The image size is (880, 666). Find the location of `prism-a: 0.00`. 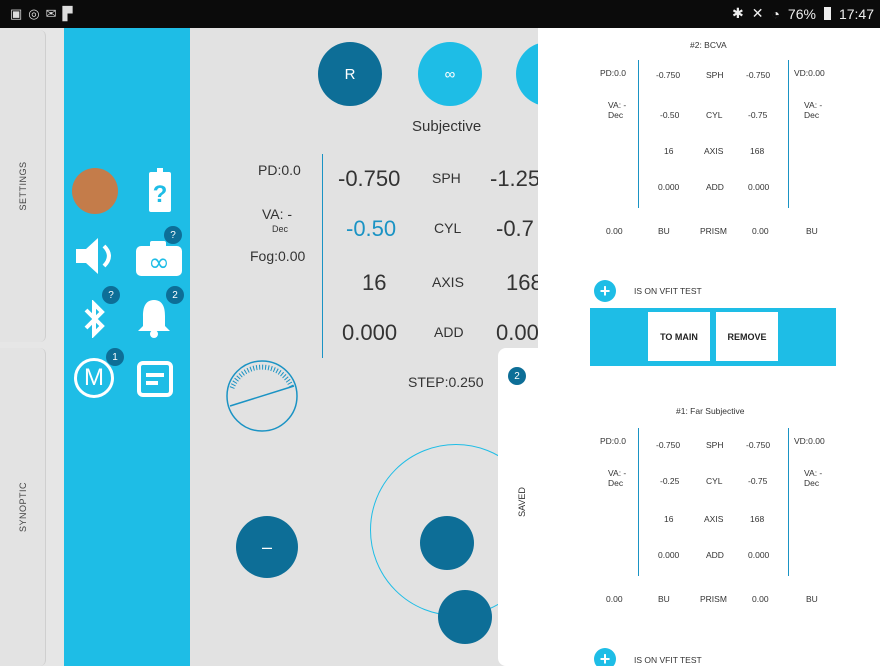

prism-a: 0.00 is located at coordinates (614, 231).